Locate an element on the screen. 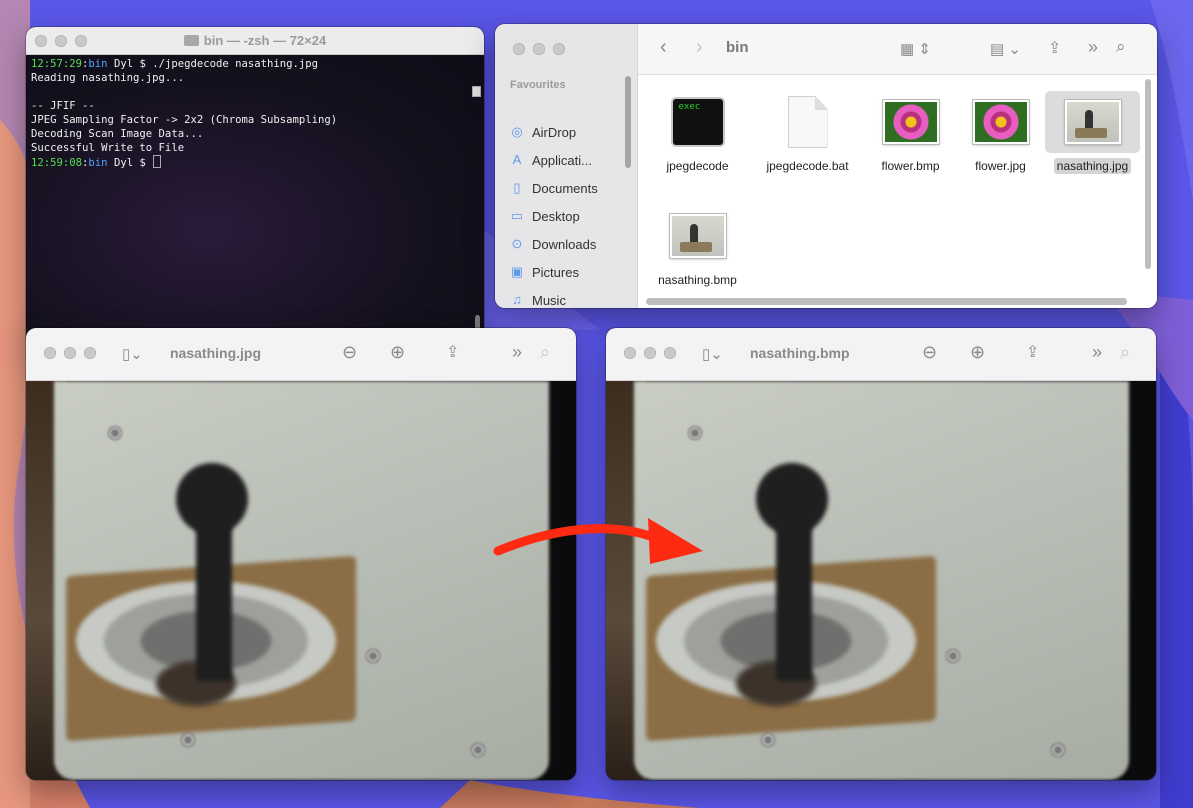 The height and width of the screenshot is (808, 1193). sidebar-item-downloads: ⊙ Downloads is located at coordinates (553, 244).